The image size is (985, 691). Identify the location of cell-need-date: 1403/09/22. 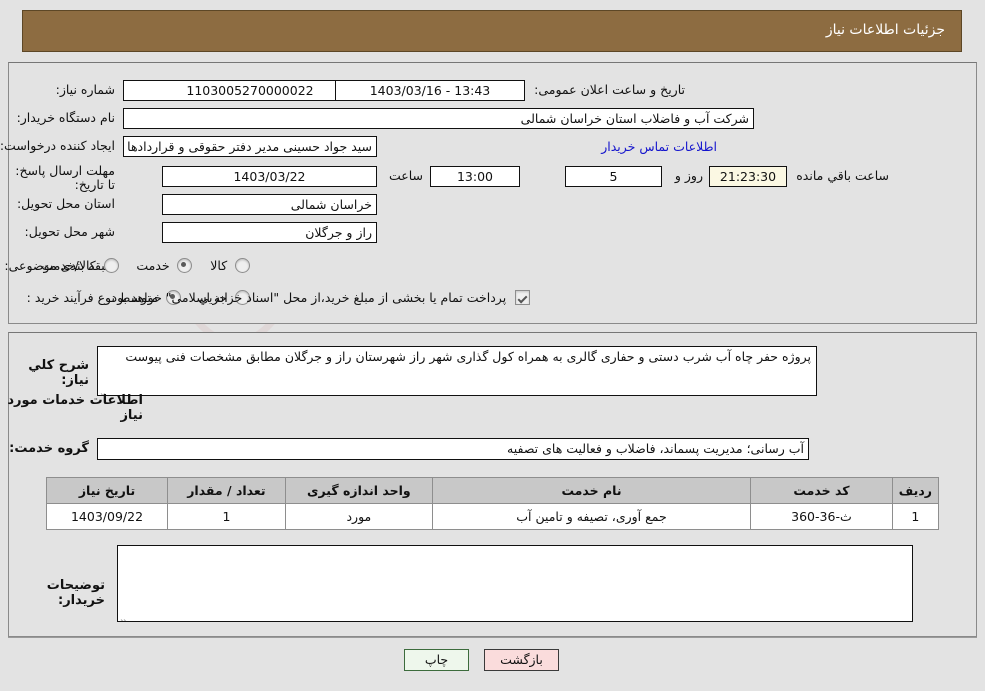
(107, 516).